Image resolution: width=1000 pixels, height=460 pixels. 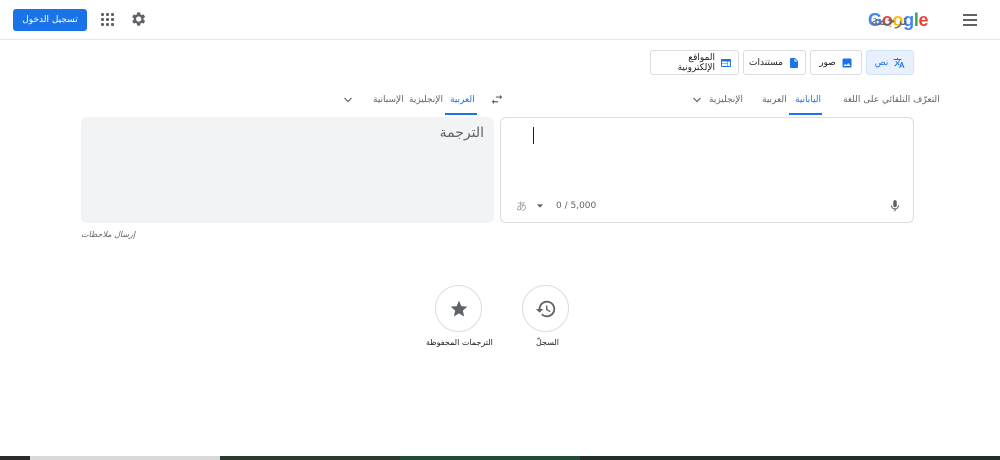 I want to click on source-lang-japanese: اليابانية, so click(x=808, y=100).